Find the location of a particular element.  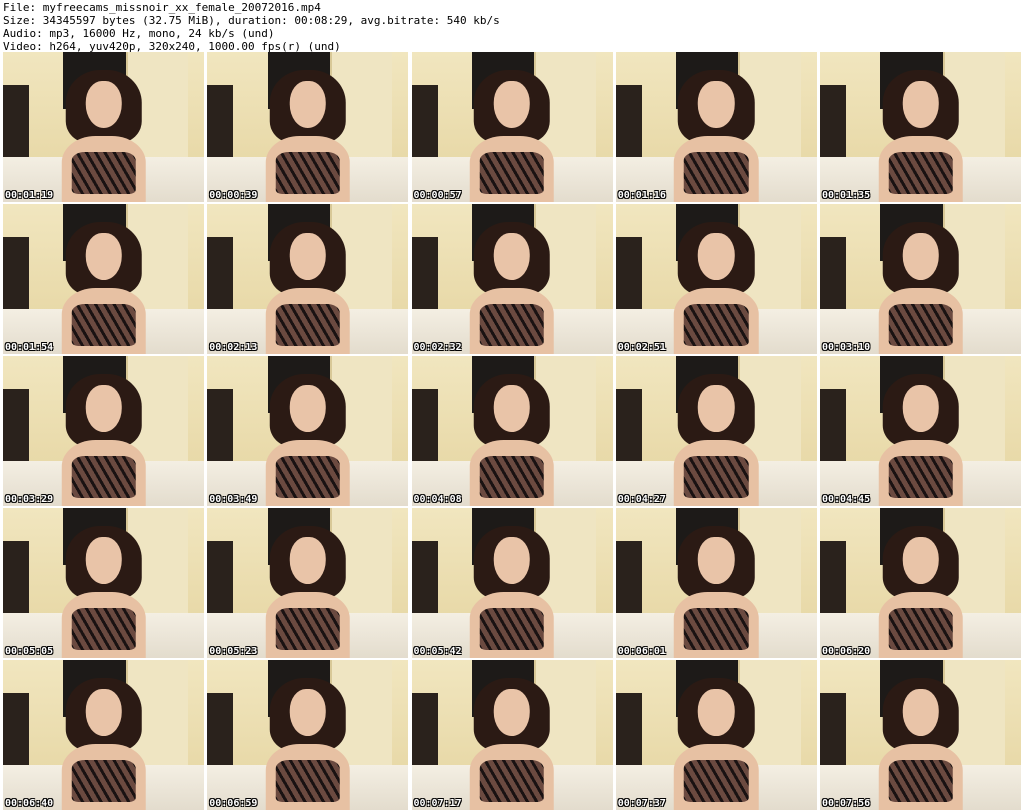

video-thumbnail: 00:05:05 is located at coordinates (103, 583).